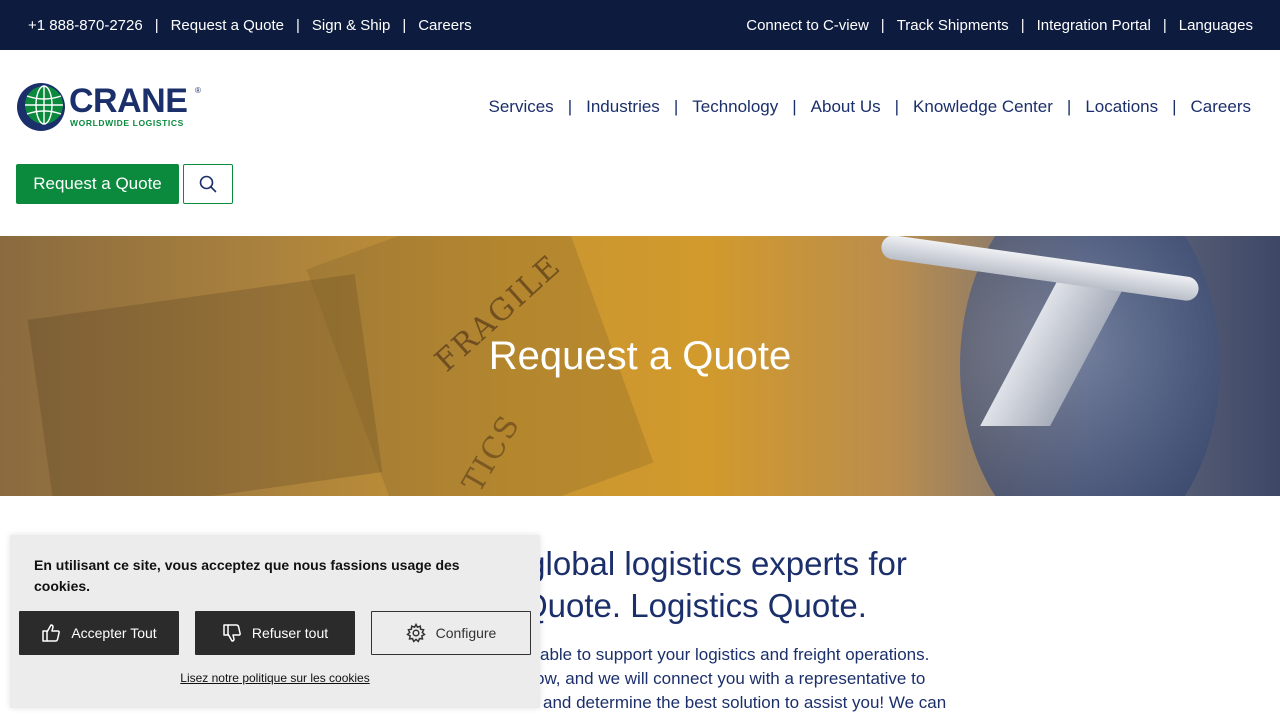 The width and height of the screenshot is (1280, 720). I want to click on logo-registered-mark: ®, so click(198, 90).